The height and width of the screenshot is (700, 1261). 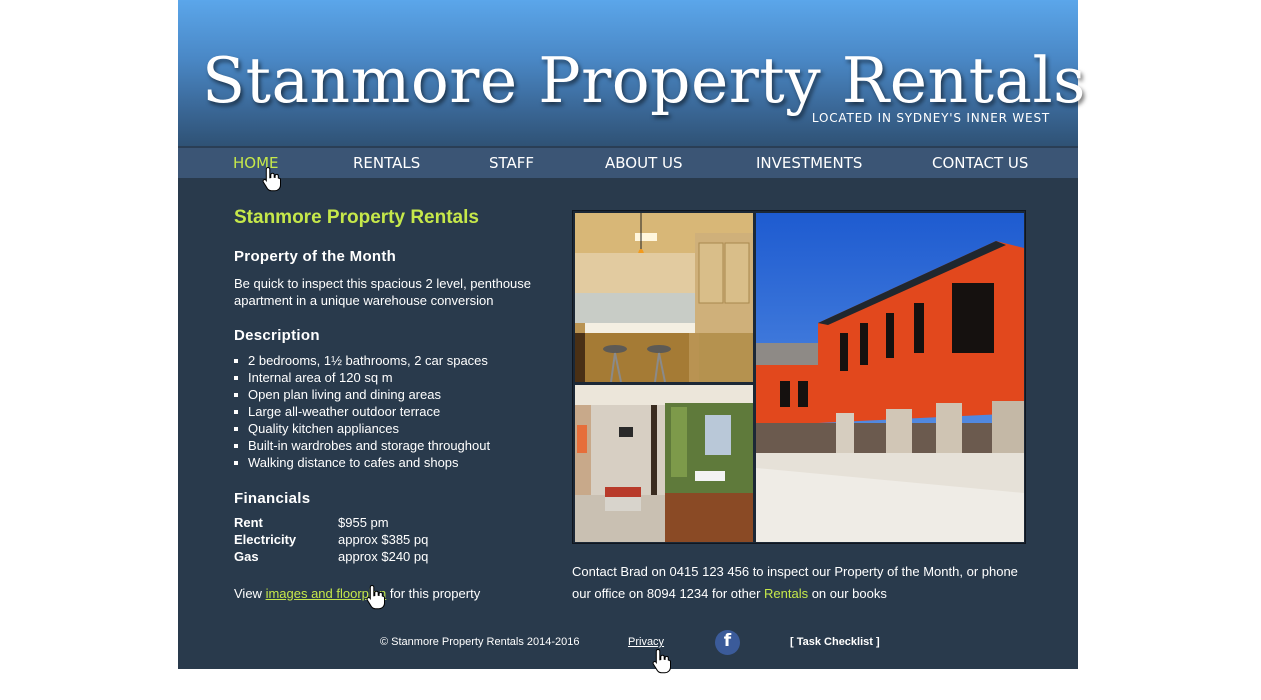 What do you see at coordinates (480, 642) in the screenshot?
I see `copyright-text: © Stanmore Property Rentals 2014-2016` at bounding box center [480, 642].